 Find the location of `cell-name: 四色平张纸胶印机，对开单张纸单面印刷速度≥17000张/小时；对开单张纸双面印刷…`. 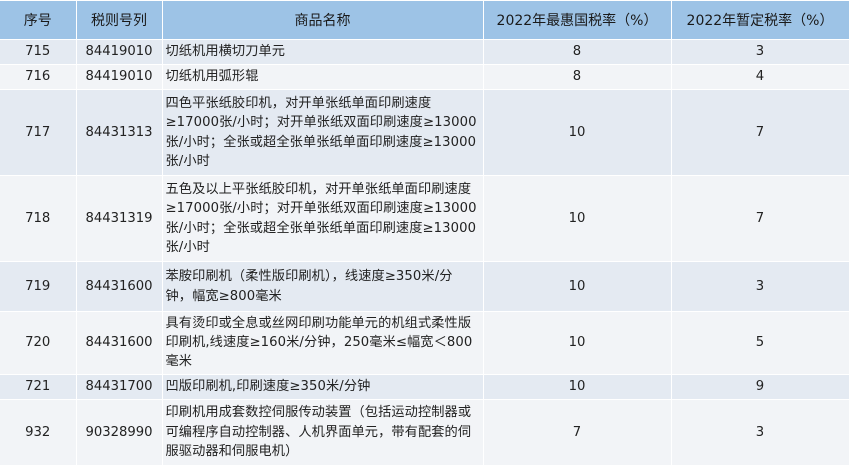

cell-name: 四色平张纸胶印机，对开单张纸单面印刷速度≥17000张/小时；对开单张纸双面印刷… is located at coordinates (322, 132).